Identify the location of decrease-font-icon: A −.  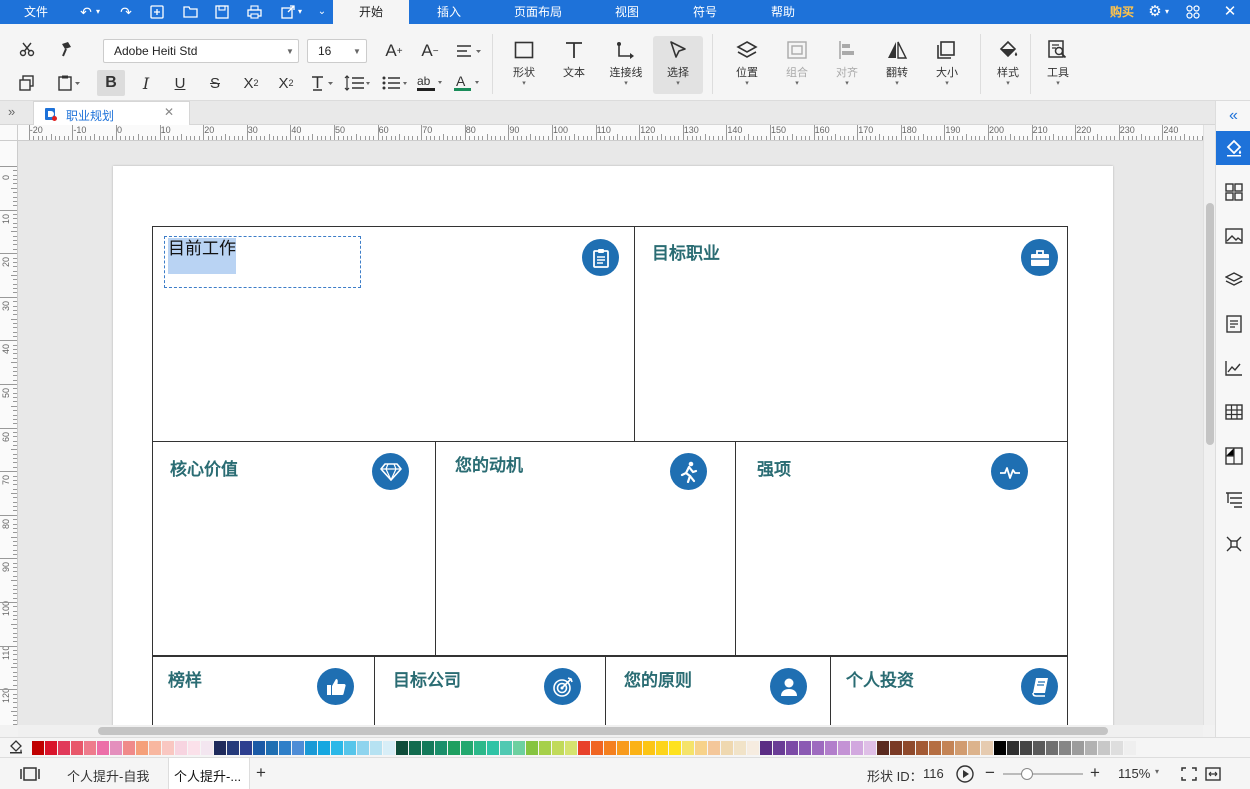
(430, 51).